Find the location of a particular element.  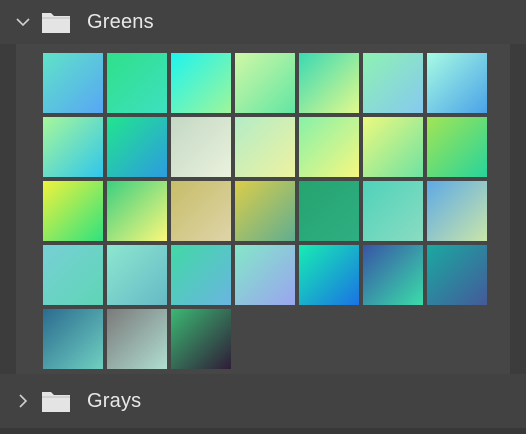

chevron-right-icon is located at coordinates (23, 401).